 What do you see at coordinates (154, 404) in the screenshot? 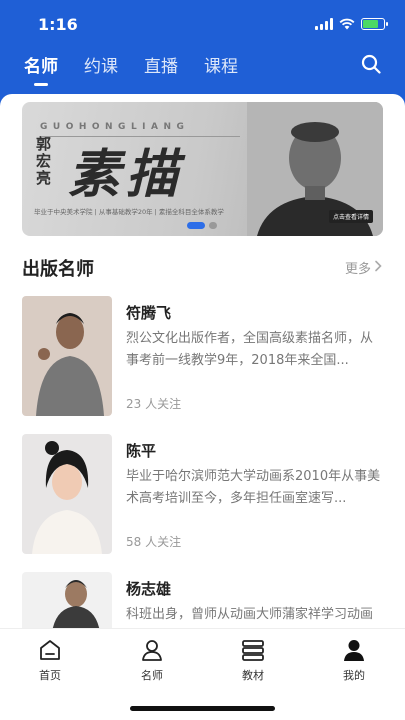
I see `follower-count: 23 人关注` at bounding box center [154, 404].